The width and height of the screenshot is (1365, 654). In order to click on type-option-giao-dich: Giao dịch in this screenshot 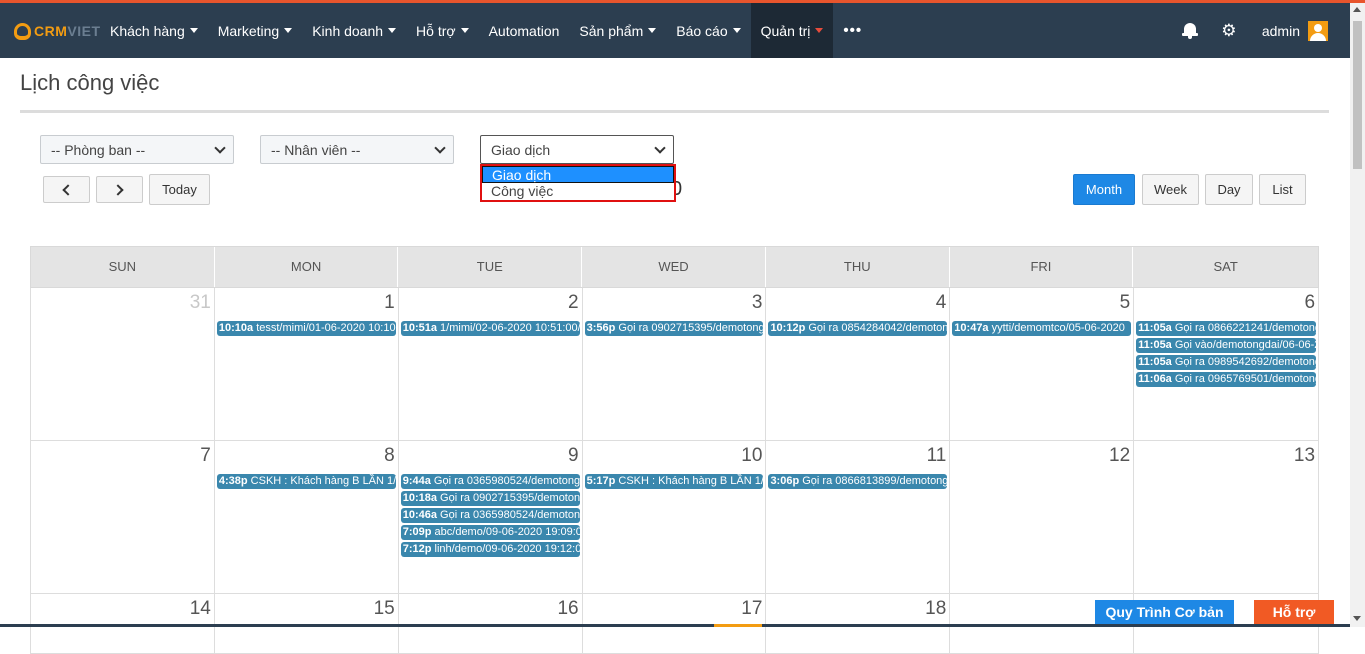, I will do `click(578, 174)`.